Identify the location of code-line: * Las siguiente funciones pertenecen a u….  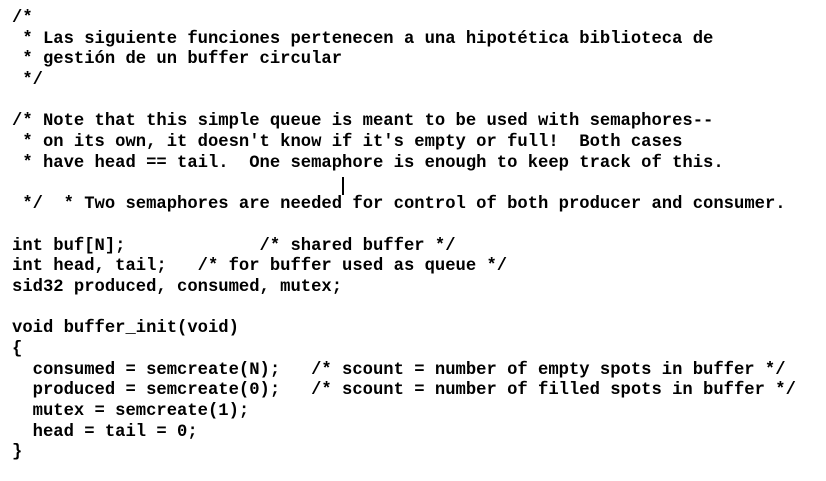
(417, 40).